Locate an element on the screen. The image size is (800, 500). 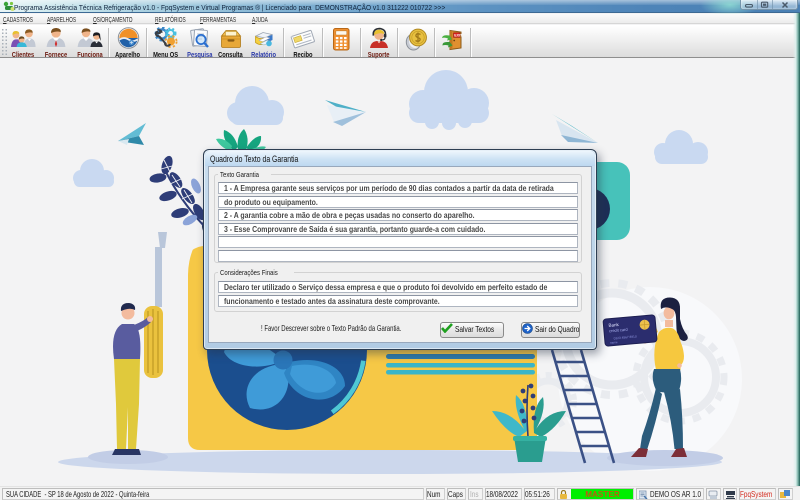
svg-text: EXIT is located at coordinates (458, 36).